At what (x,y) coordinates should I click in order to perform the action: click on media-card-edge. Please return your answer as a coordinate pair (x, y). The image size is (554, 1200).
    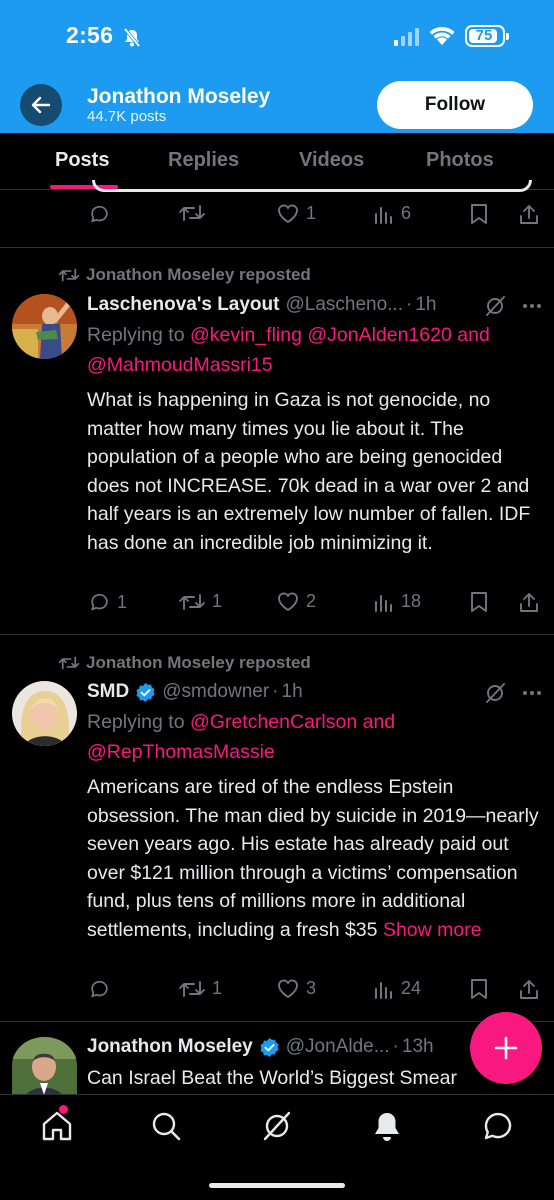
    Looking at the image, I should click on (312, 186).